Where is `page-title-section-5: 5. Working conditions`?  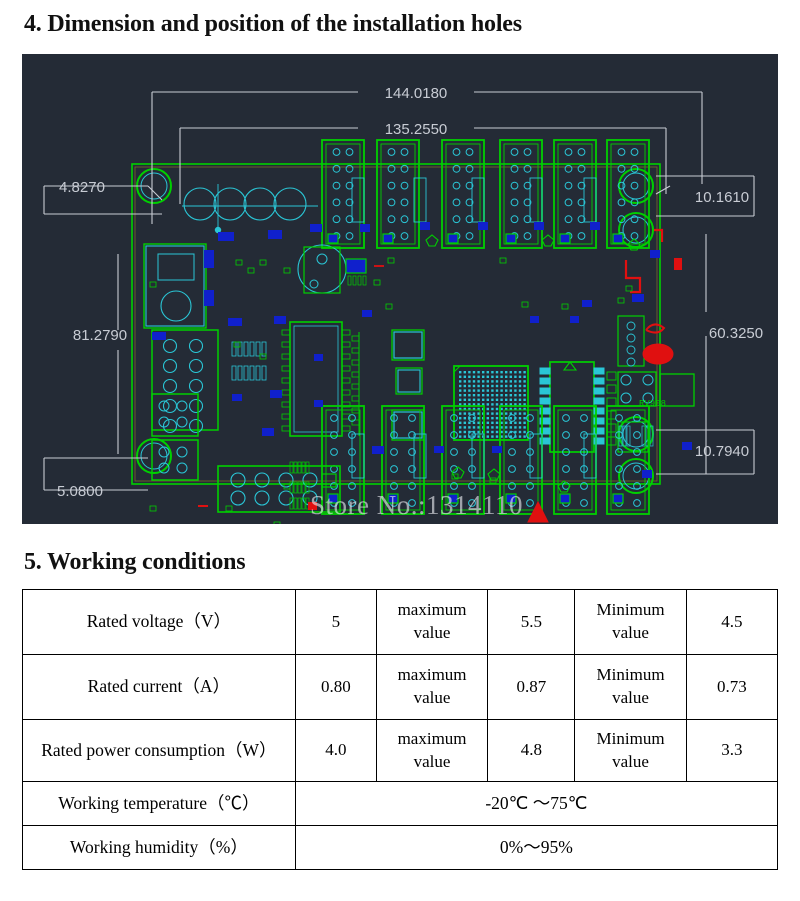
page-title-section-5: 5. Working conditions is located at coordinates (135, 562).